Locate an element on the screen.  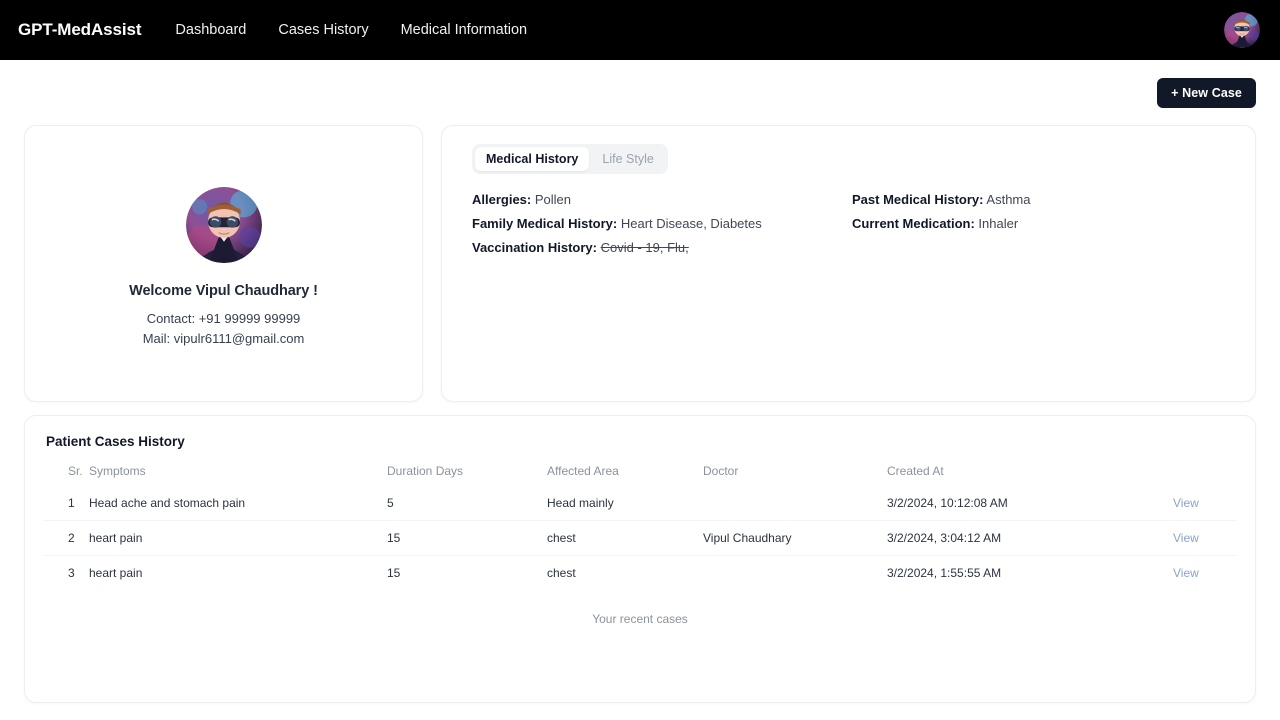
cell-created: 3/2/2024, 10:12:08 AM is located at coordinates (947, 503).